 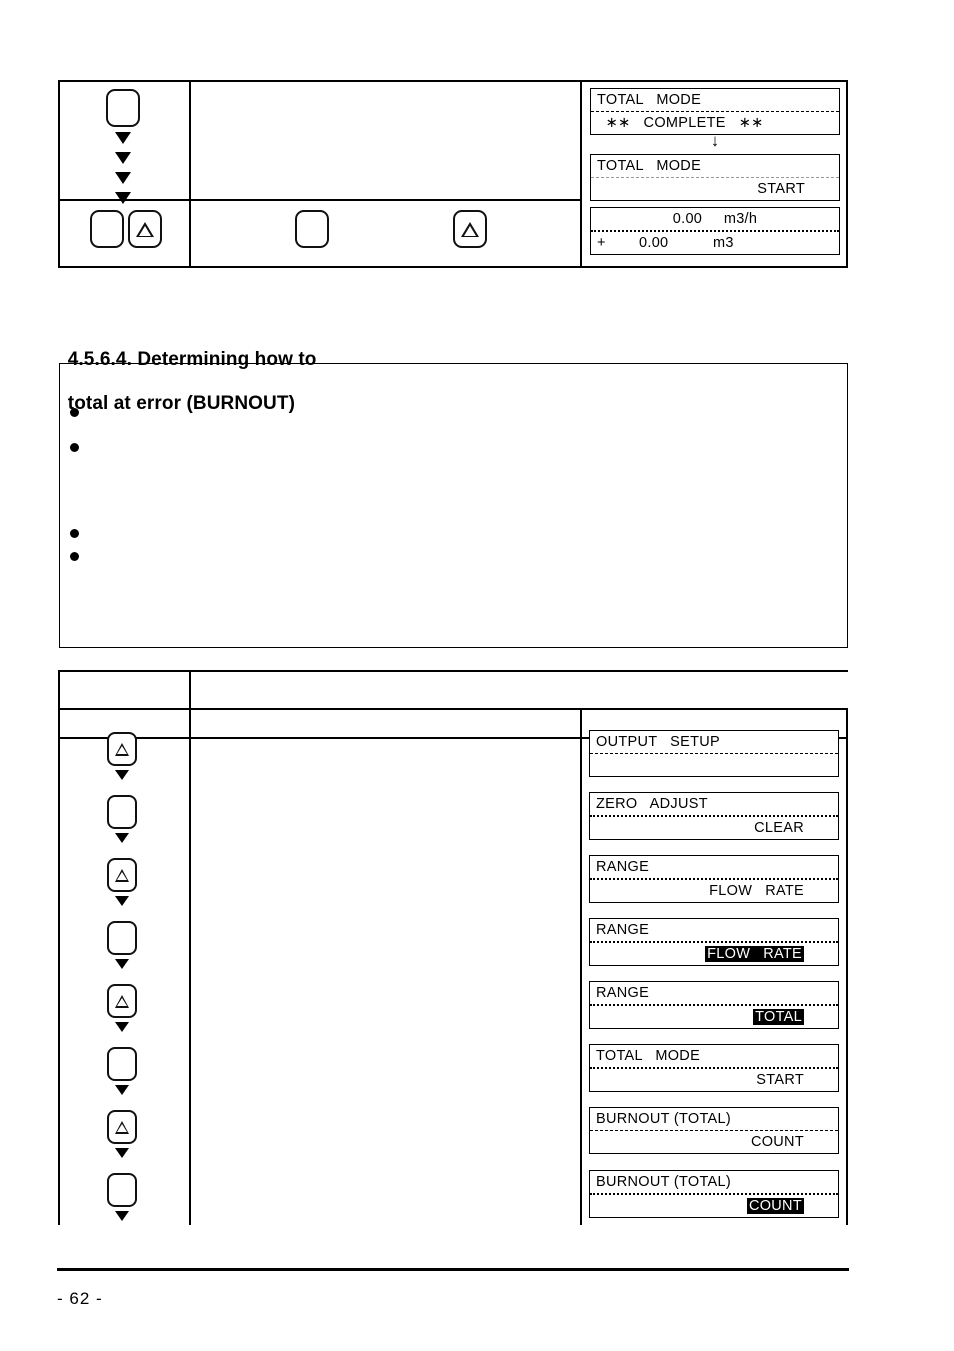 I want to click on top-table-middle-column, so click(x=384, y=233).